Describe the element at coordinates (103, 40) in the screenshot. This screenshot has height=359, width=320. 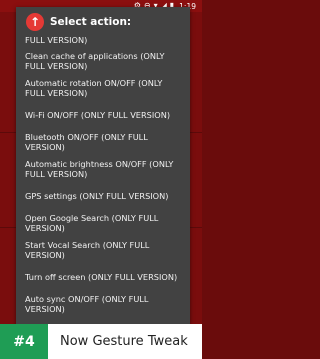
I see `list-item-partial: FULL VERSION)` at that location.